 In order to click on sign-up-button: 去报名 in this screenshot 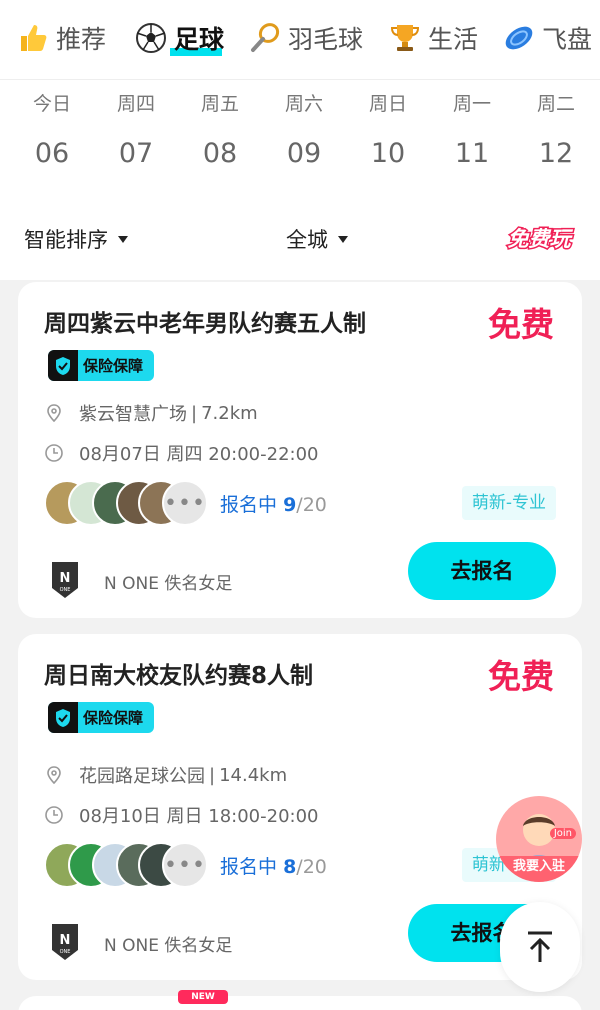, I will do `click(482, 571)`.